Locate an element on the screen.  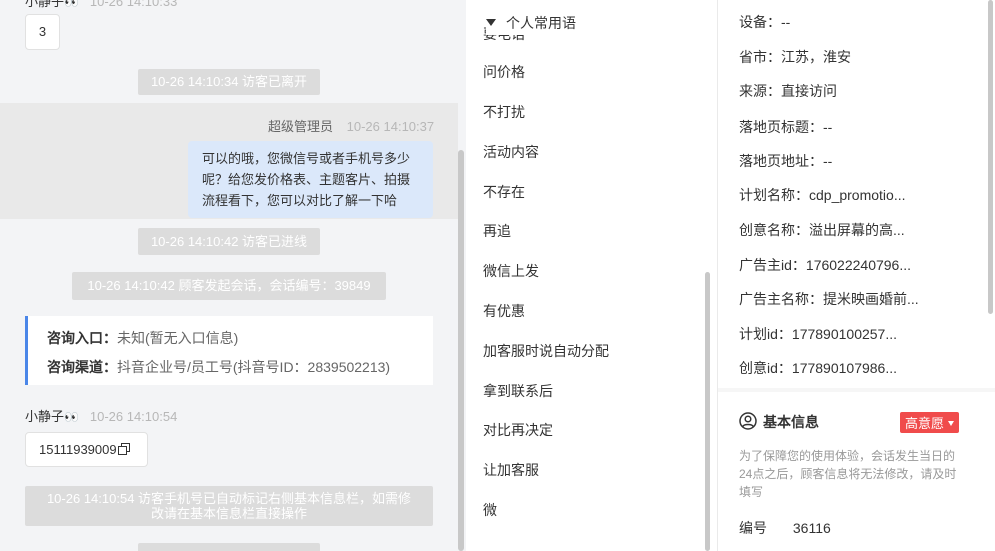
detail-scrollbar is located at coordinates (990, 157).